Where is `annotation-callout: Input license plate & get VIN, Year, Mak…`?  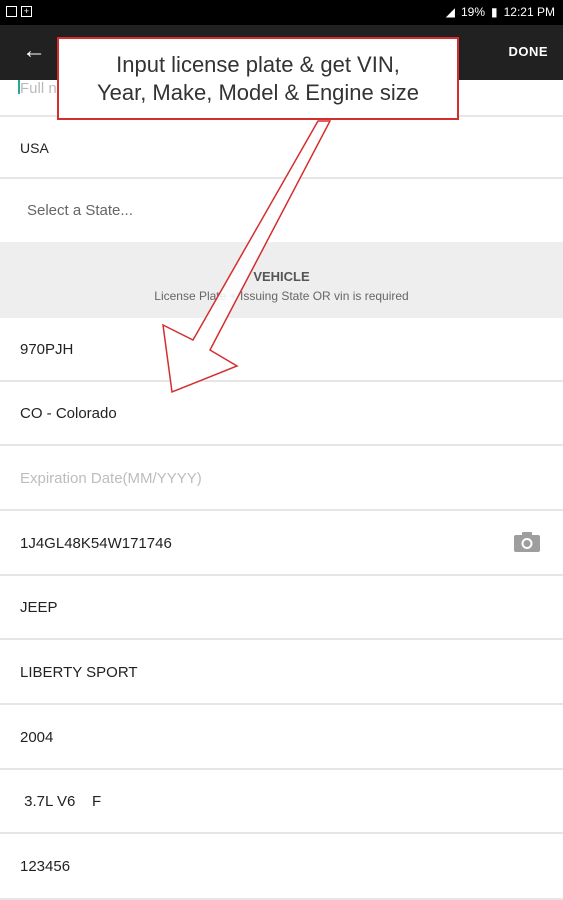 annotation-callout: Input license plate & get VIN, Year, Mak… is located at coordinates (258, 78).